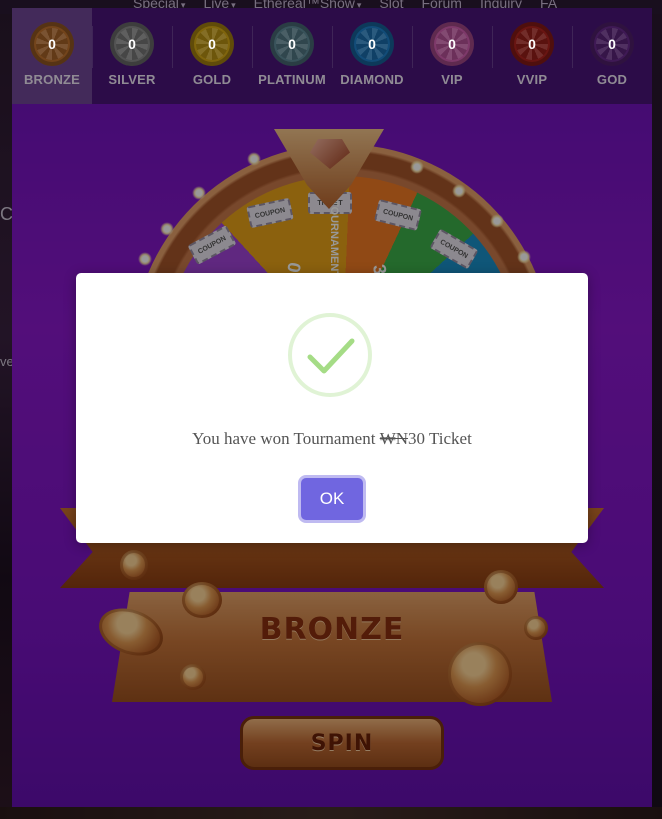  Describe the element at coordinates (394, 438) in the screenshot. I see `currency-symbol: ₩N` at that location.